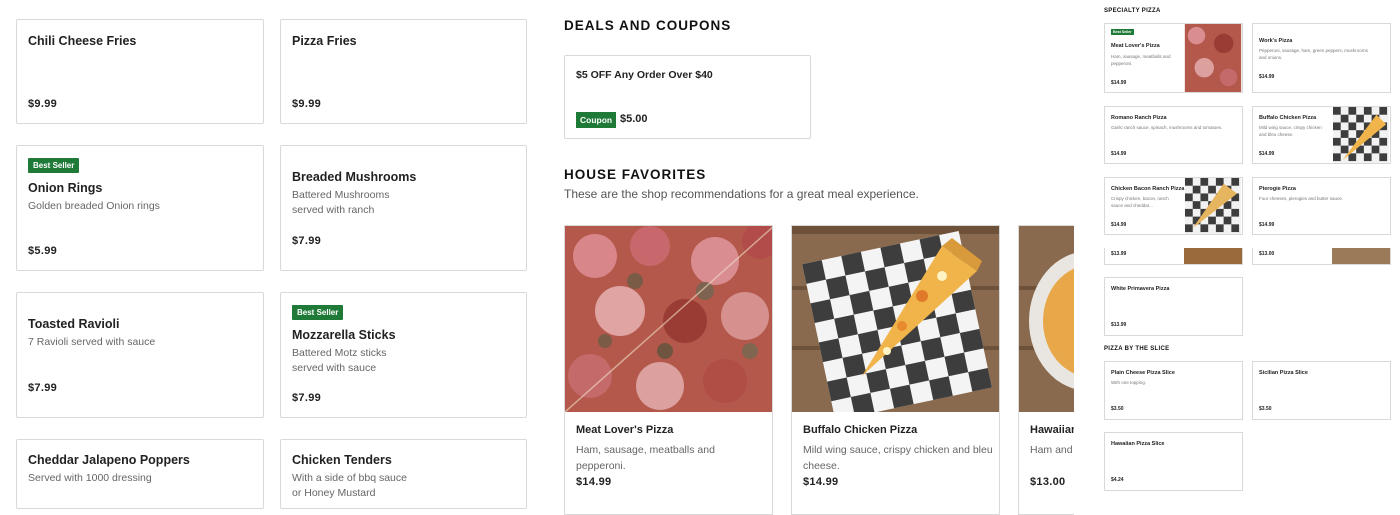  Describe the element at coordinates (1140, 289) in the screenshot. I see `mini-title: White Primavera Pizza` at that location.